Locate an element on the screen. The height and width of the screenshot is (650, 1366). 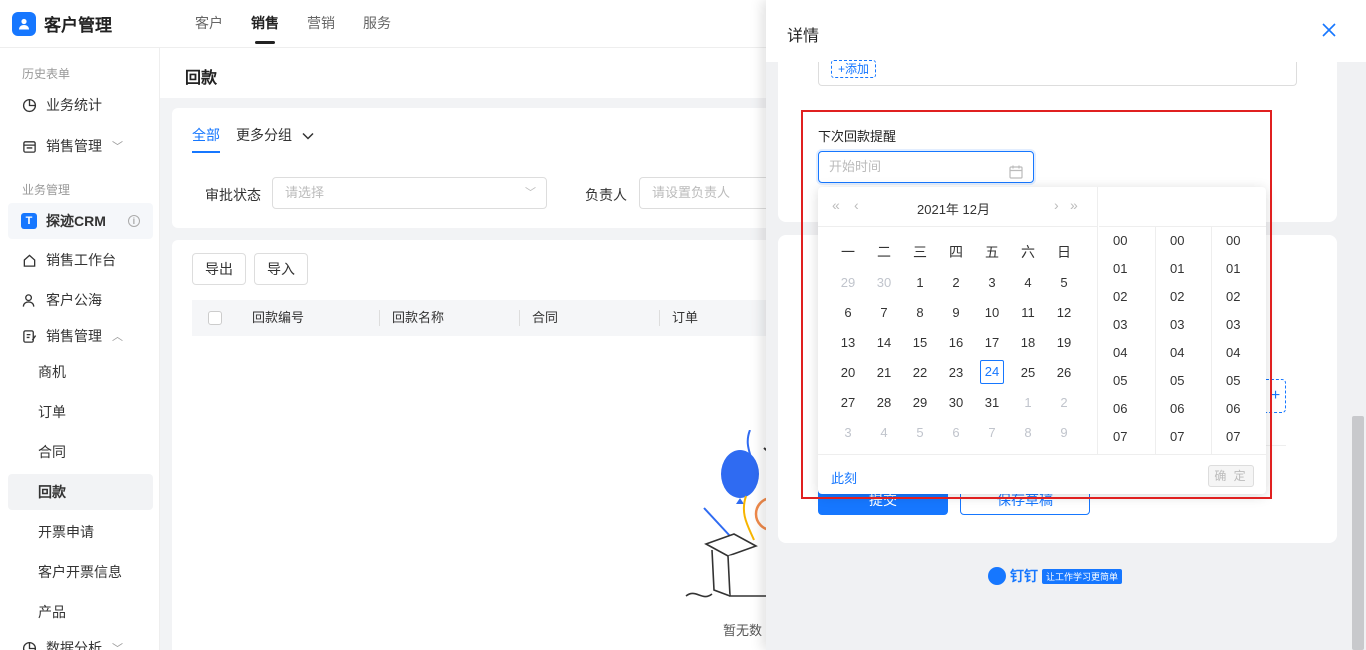
calendar-day: 28 is located at coordinates (884, 402).